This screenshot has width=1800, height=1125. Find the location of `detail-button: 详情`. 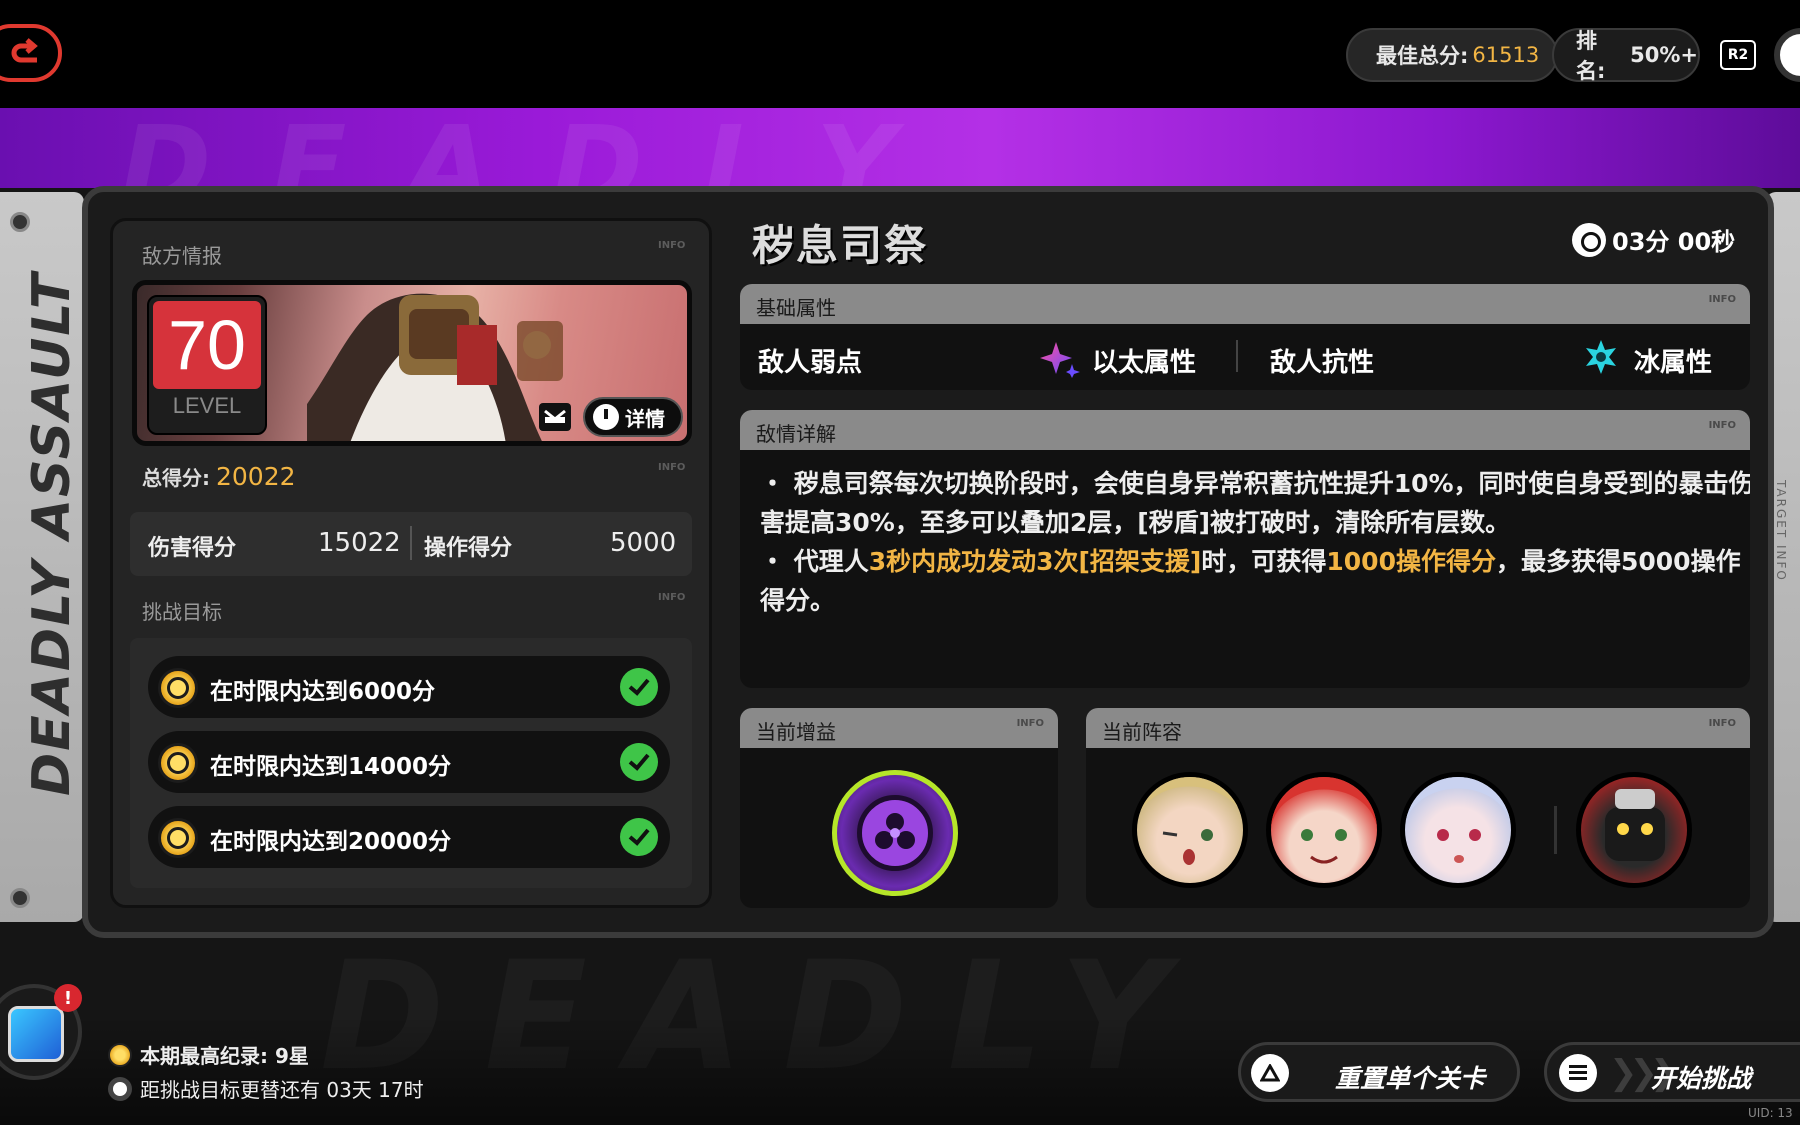

detail-button: 详情 is located at coordinates (633, 417).